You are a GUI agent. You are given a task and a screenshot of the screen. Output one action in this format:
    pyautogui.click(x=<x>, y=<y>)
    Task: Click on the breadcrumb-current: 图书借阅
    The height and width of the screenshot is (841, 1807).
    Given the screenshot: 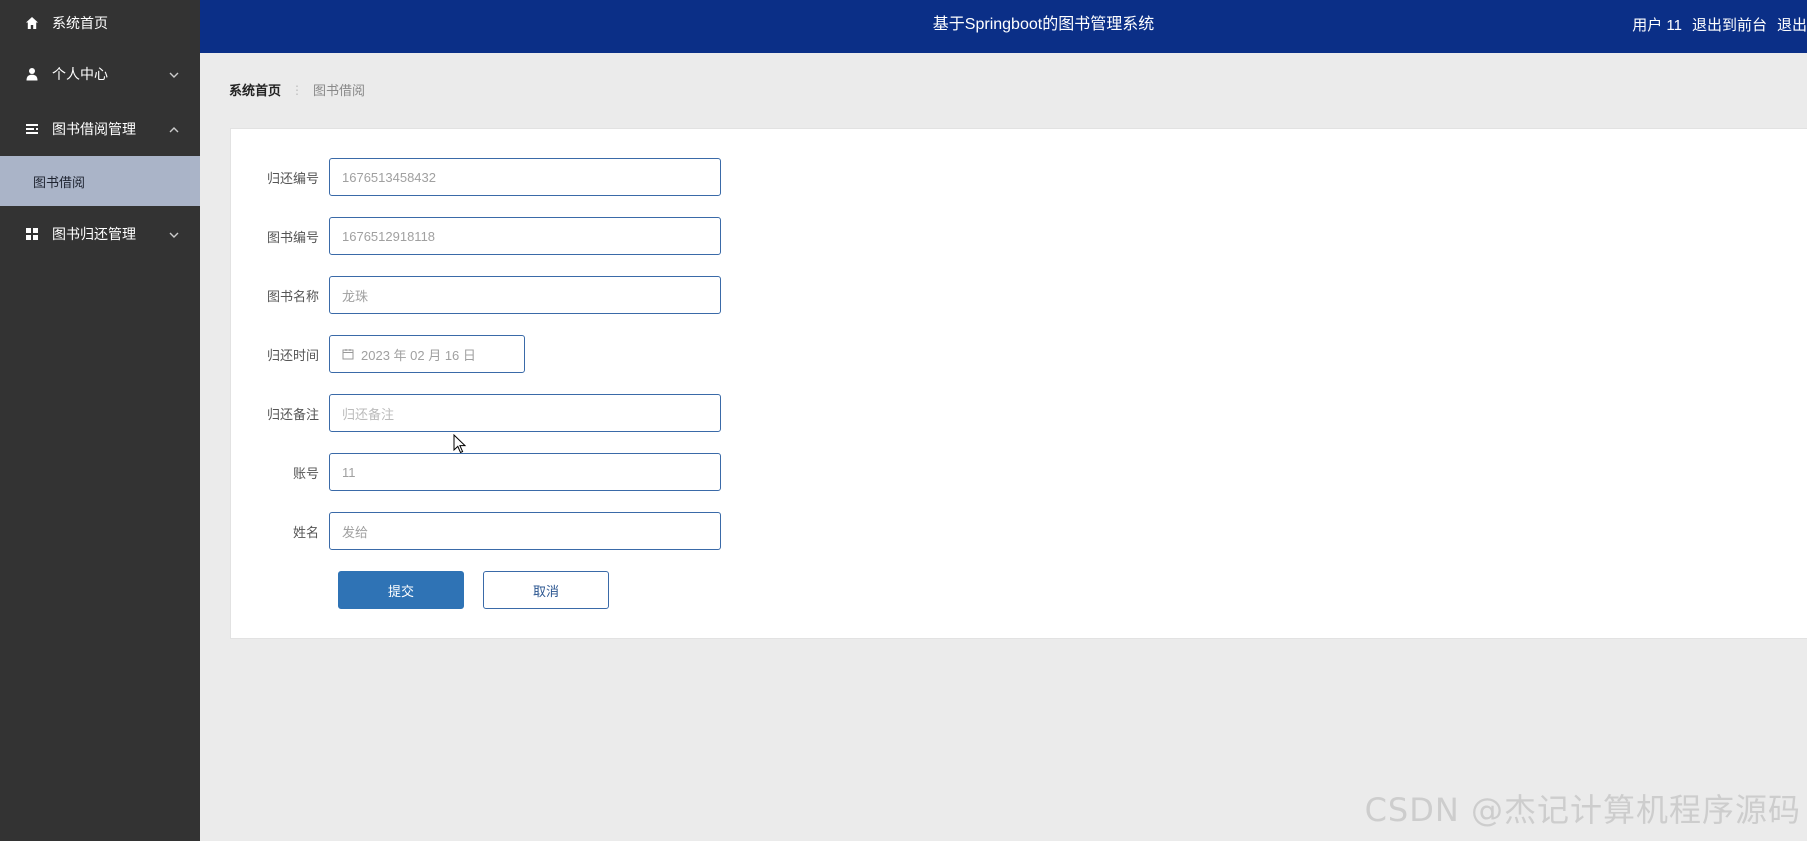 What is the action you would take?
    pyautogui.click(x=339, y=90)
    